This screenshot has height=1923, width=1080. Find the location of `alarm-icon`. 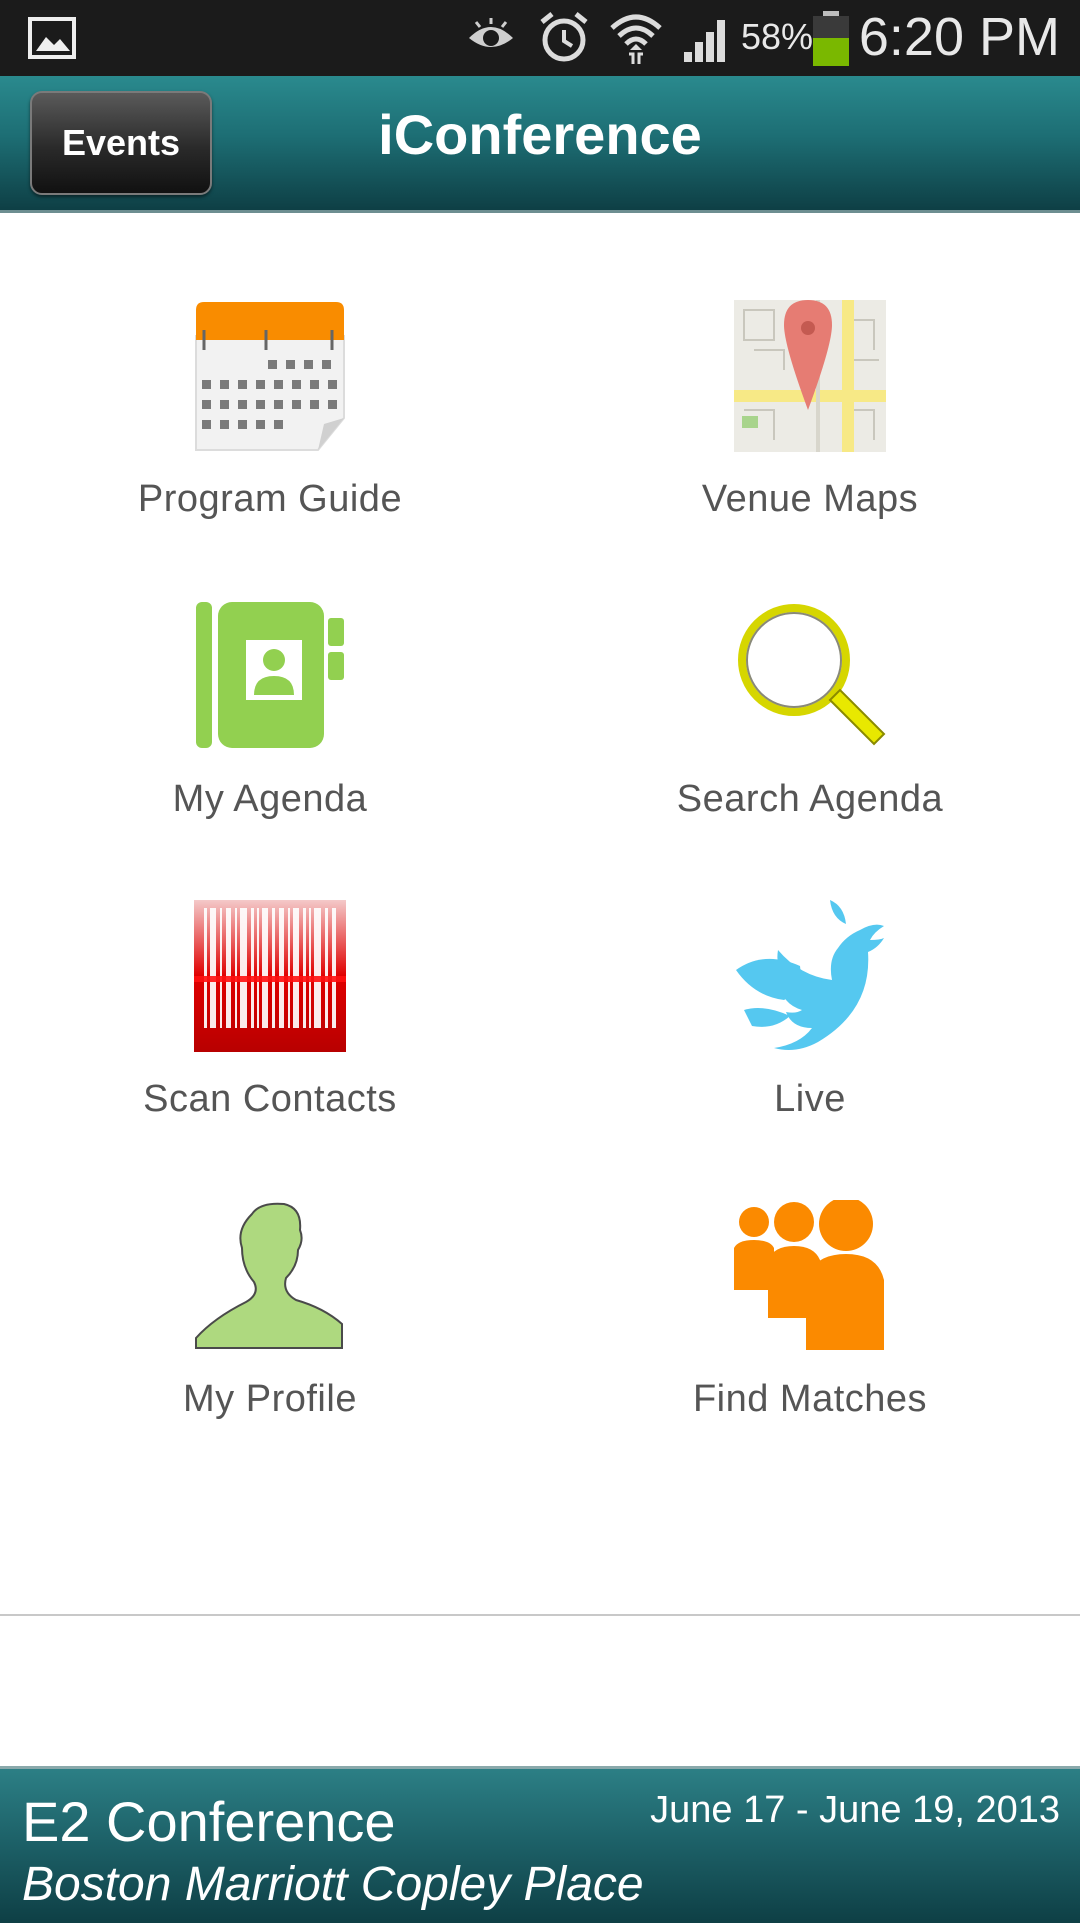

alarm-icon is located at coordinates (564, 37).